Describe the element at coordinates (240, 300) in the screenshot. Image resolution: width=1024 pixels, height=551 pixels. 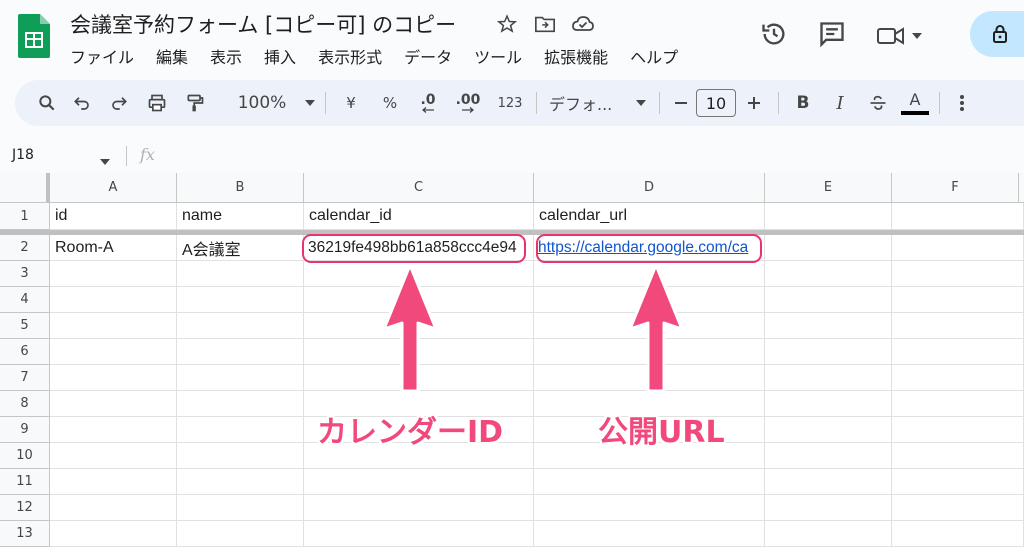
I see `cell-b4` at that location.